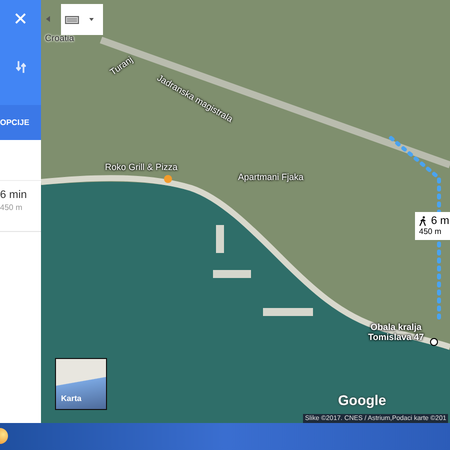 The width and height of the screenshot is (450, 450). I want to click on walk-duration: 6 m, so click(440, 221).